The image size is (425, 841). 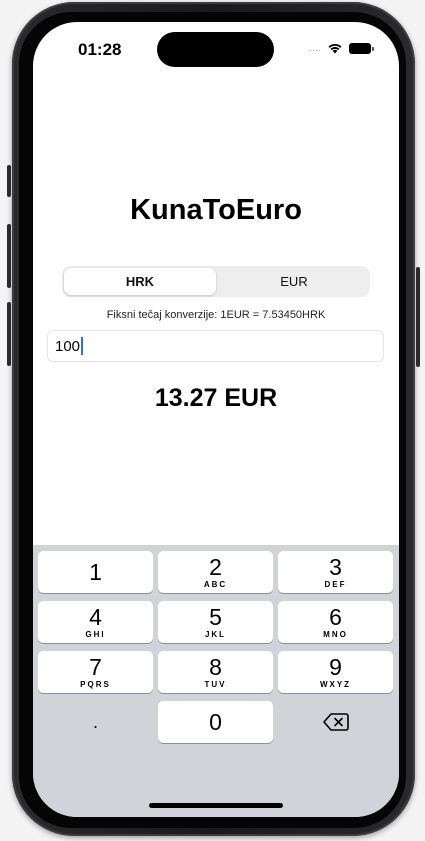 What do you see at coordinates (335, 584) in the screenshot?
I see `key-letters: DEF` at bounding box center [335, 584].